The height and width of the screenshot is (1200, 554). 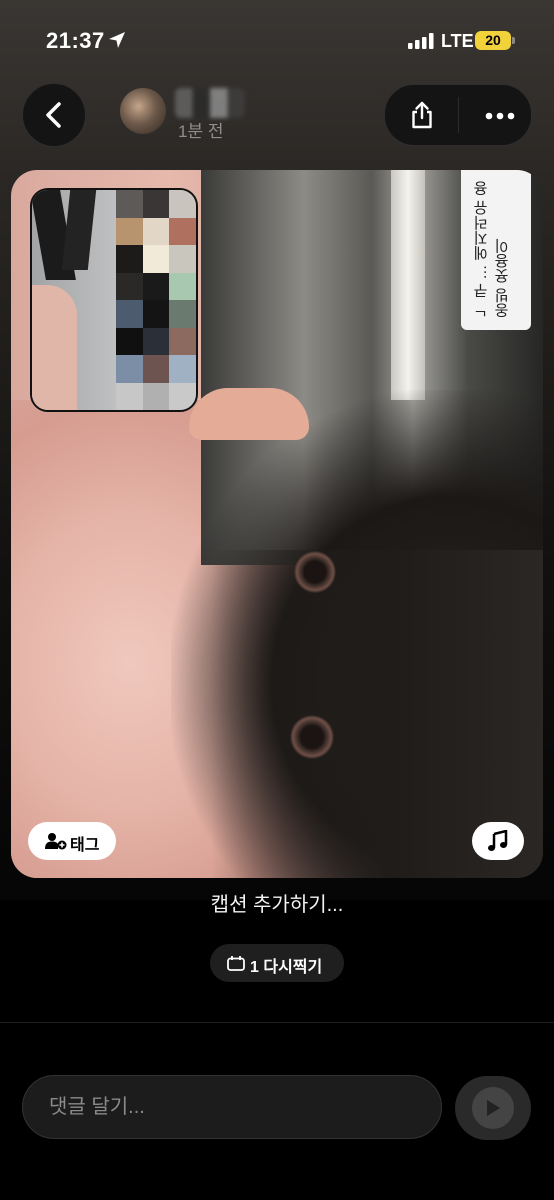 I want to click on send-button, so click(x=493, y=1108).